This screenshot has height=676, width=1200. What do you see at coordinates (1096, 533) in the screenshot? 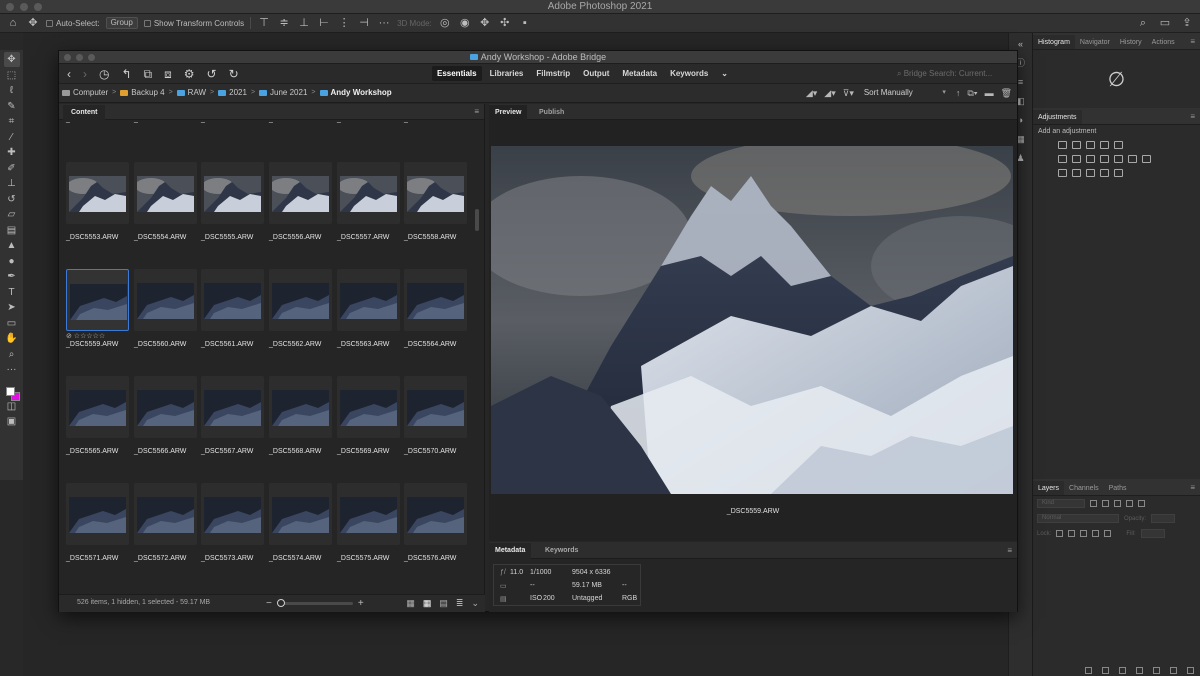
I see `lock-artboard-icon` at bounding box center [1096, 533].